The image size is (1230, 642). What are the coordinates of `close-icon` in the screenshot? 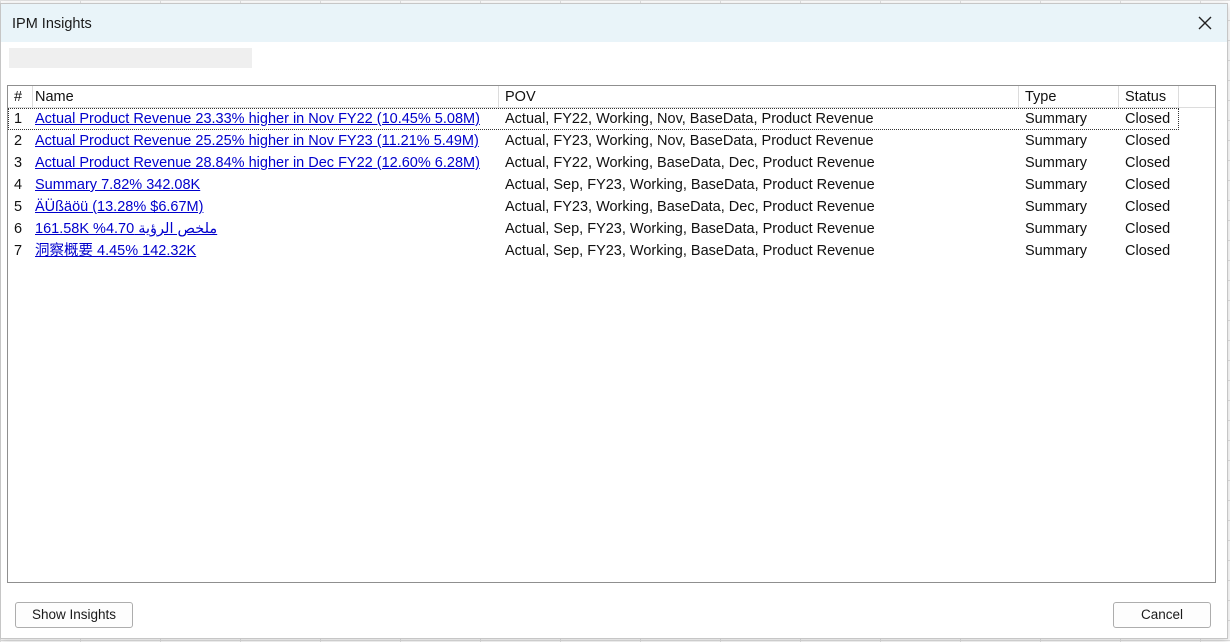 It's located at (1205, 23).